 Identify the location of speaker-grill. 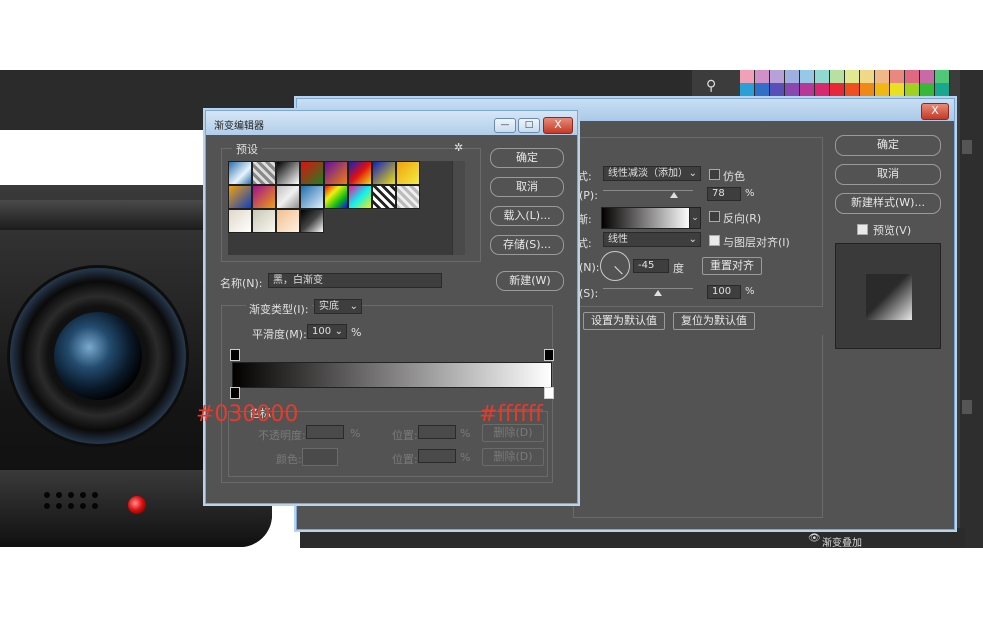
(73, 500).